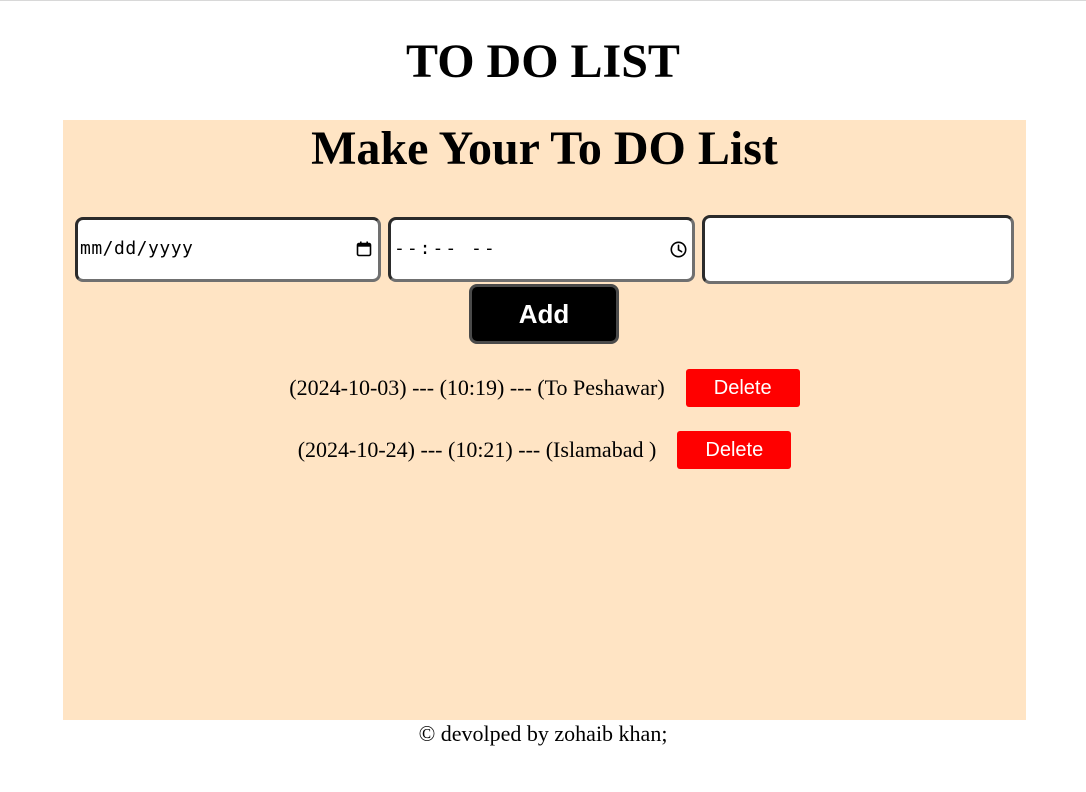 The image size is (1086, 792). Describe the element at coordinates (541, 249) in the screenshot. I see `time-input: --:-- --` at that location.